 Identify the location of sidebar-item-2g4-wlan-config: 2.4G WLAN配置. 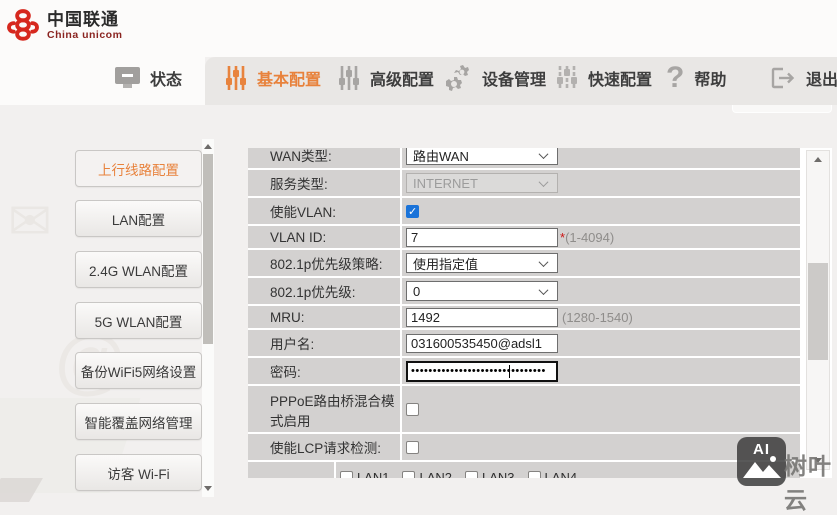
(138, 269).